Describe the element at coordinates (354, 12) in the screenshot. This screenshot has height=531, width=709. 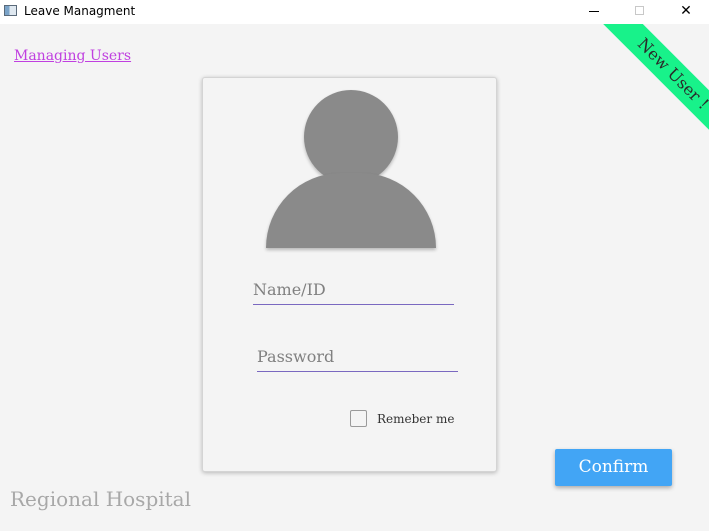
I see `title-bar: Leave Managment ✕` at that location.